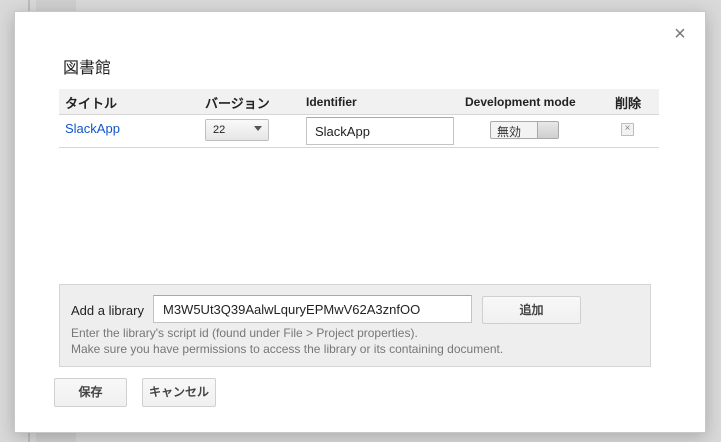 The width and height of the screenshot is (721, 442). Describe the element at coordinates (219, 130) in the screenshot. I see `version-value: 22` at that location.